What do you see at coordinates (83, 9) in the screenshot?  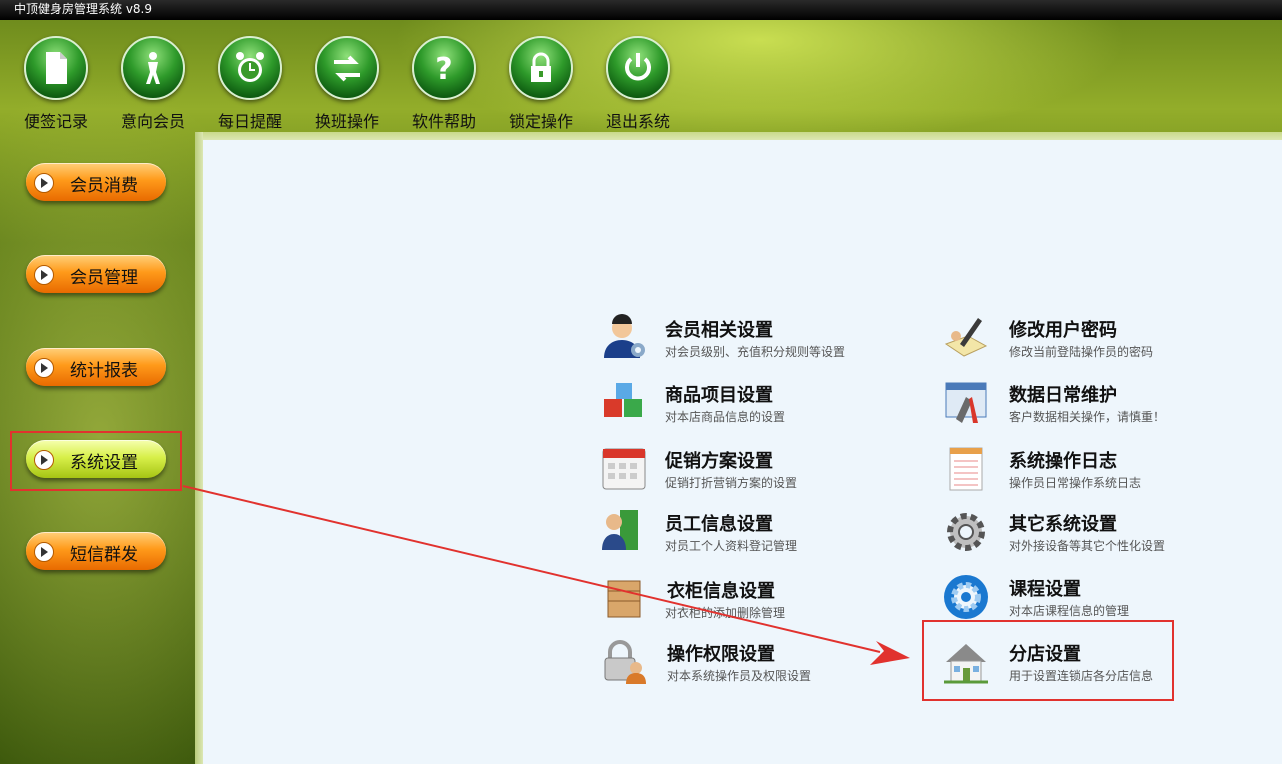 I see `window-title: 中顶健身房管理系统 v8.9` at bounding box center [83, 9].